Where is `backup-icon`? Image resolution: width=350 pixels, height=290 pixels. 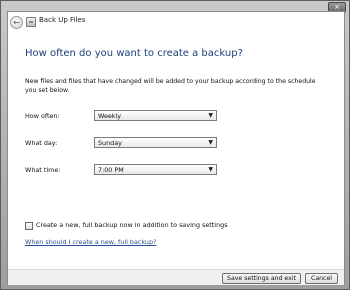 backup-icon is located at coordinates (31, 22).